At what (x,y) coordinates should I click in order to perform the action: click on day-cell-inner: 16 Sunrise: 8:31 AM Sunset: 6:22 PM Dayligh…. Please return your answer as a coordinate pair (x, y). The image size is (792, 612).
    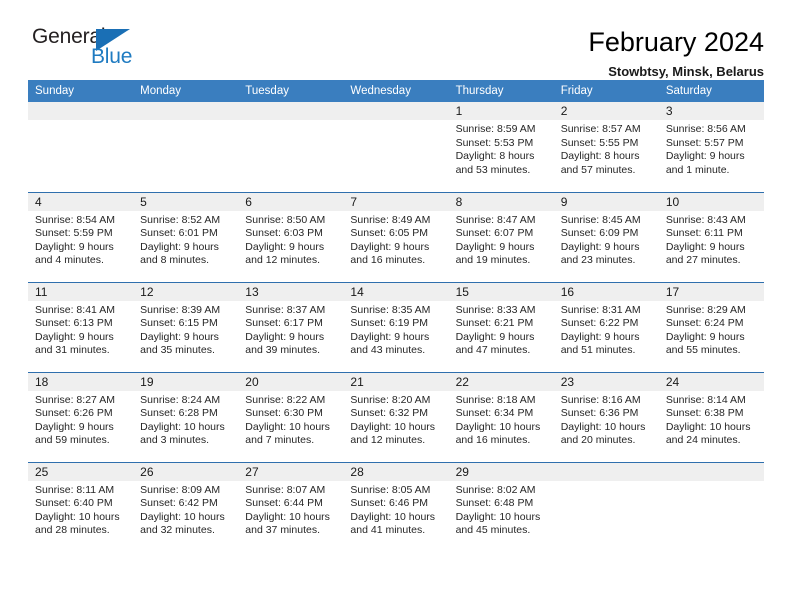
    Looking at the image, I should click on (606, 327).